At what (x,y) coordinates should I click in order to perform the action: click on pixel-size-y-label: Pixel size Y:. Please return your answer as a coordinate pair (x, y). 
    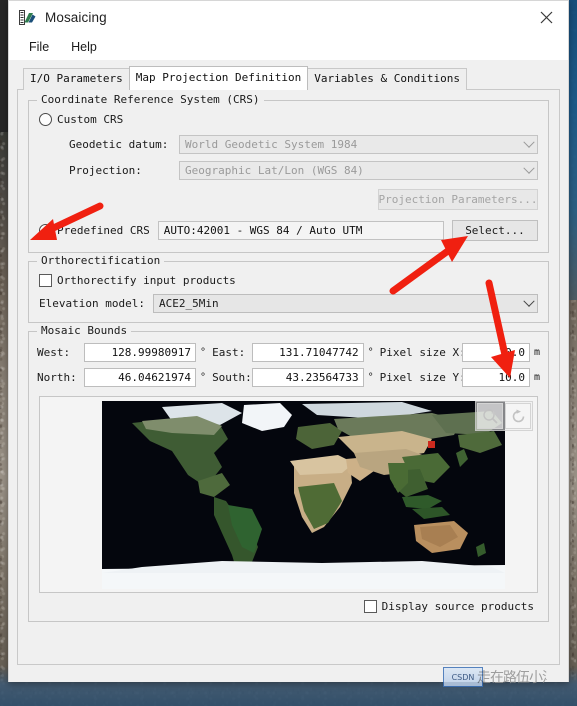
    Looking at the image, I should click on (422, 377).